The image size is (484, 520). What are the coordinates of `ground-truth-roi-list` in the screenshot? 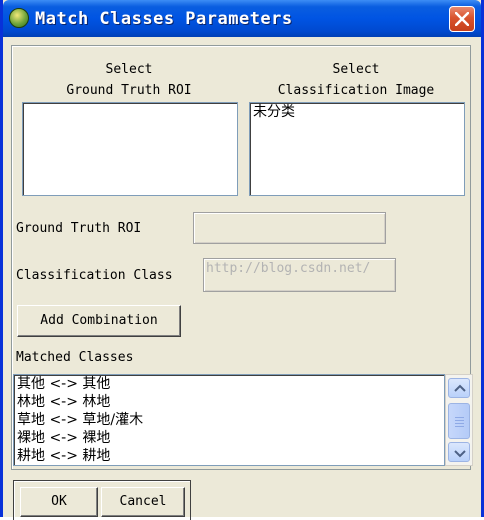 It's located at (130, 149).